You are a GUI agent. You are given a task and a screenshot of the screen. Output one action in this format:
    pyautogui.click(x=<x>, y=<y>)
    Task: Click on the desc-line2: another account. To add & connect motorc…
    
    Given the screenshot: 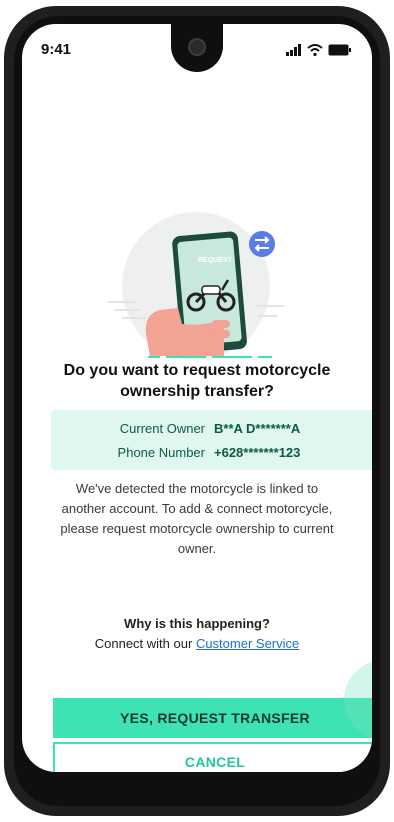 What is the action you would take?
    pyautogui.click(x=197, y=508)
    